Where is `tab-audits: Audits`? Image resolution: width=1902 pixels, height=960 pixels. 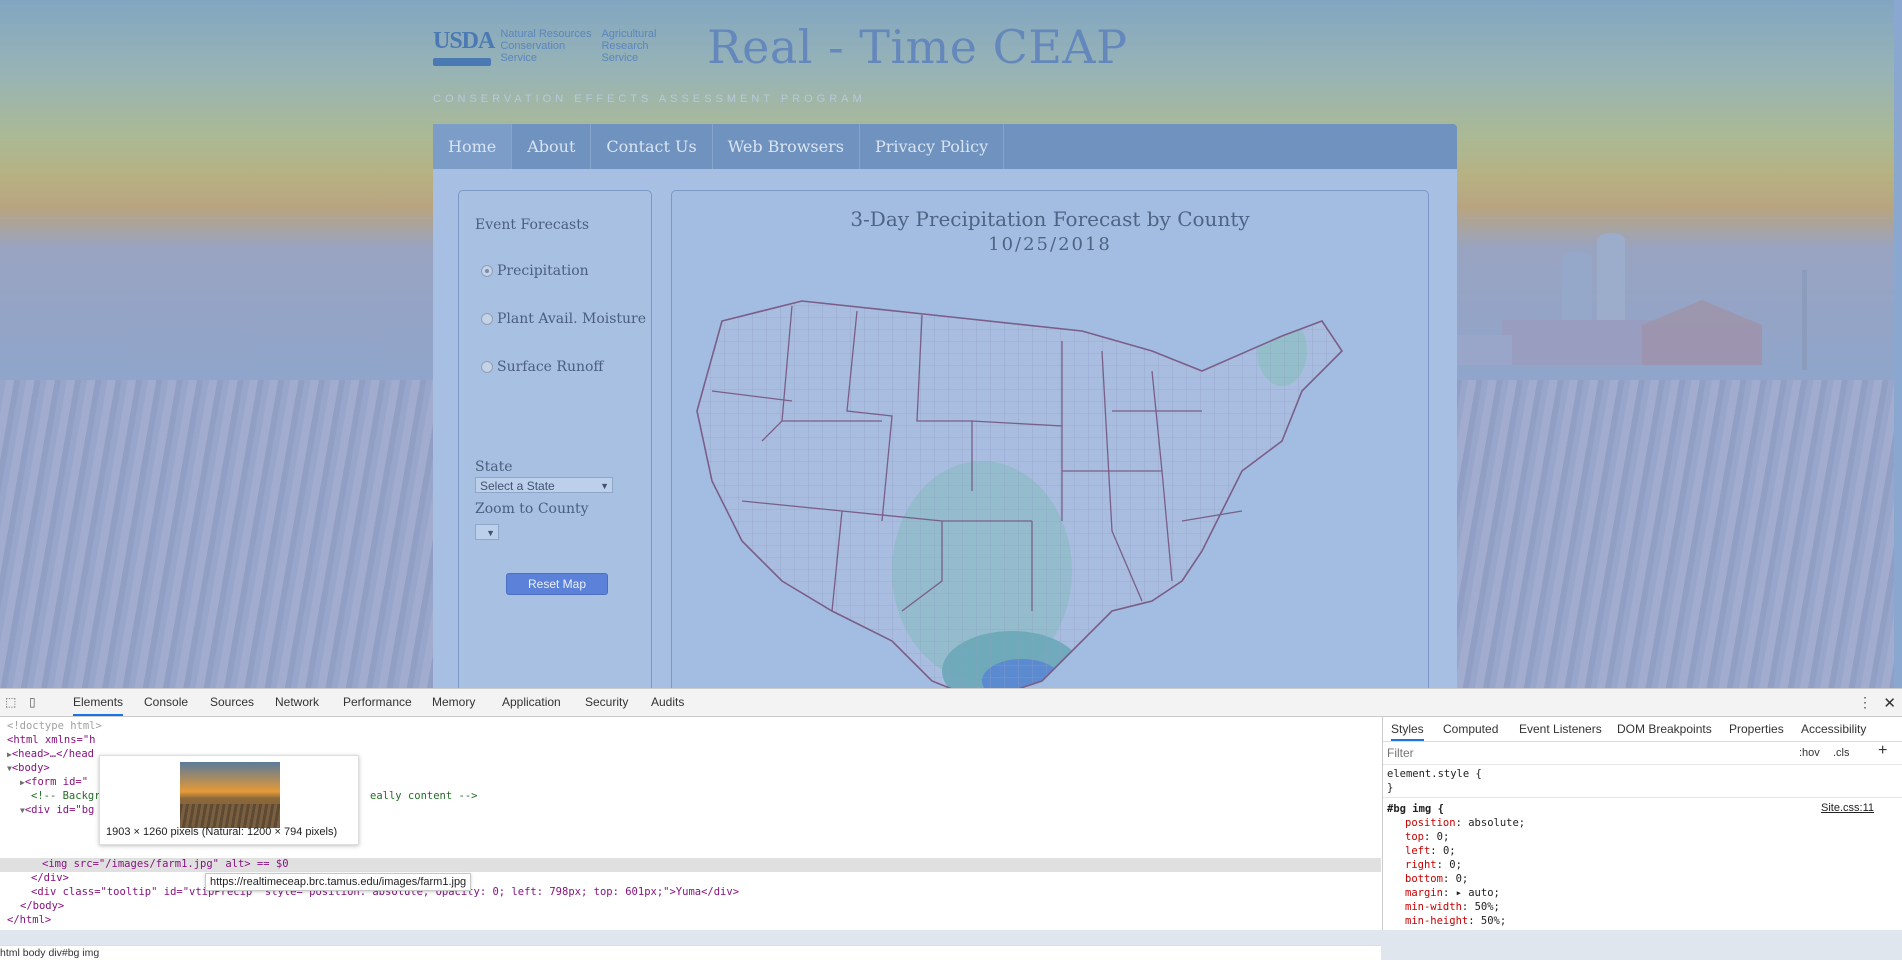
tab-audits: Audits is located at coordinates (667, 702).